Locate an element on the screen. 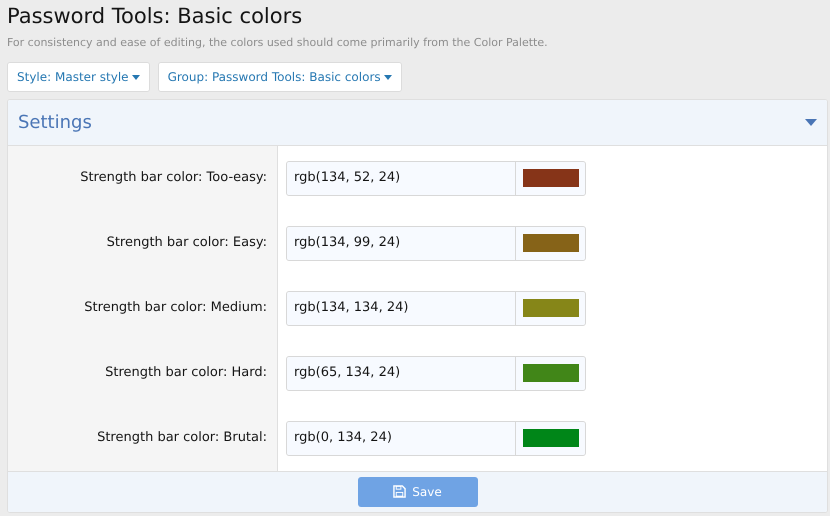 The width and height of the screenshot is (830, 516). setting-label: Strength bar color: Medium: is located at coordinates (143, 308).